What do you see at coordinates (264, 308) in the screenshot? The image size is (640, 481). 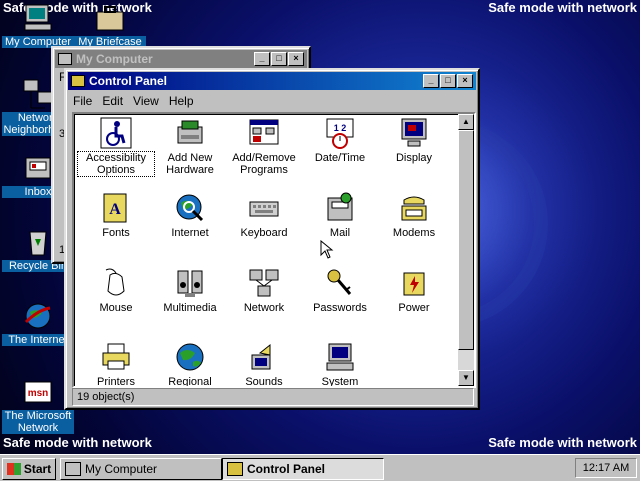 I see `cpl-item-label: Network` at bounding box center [264, 308].